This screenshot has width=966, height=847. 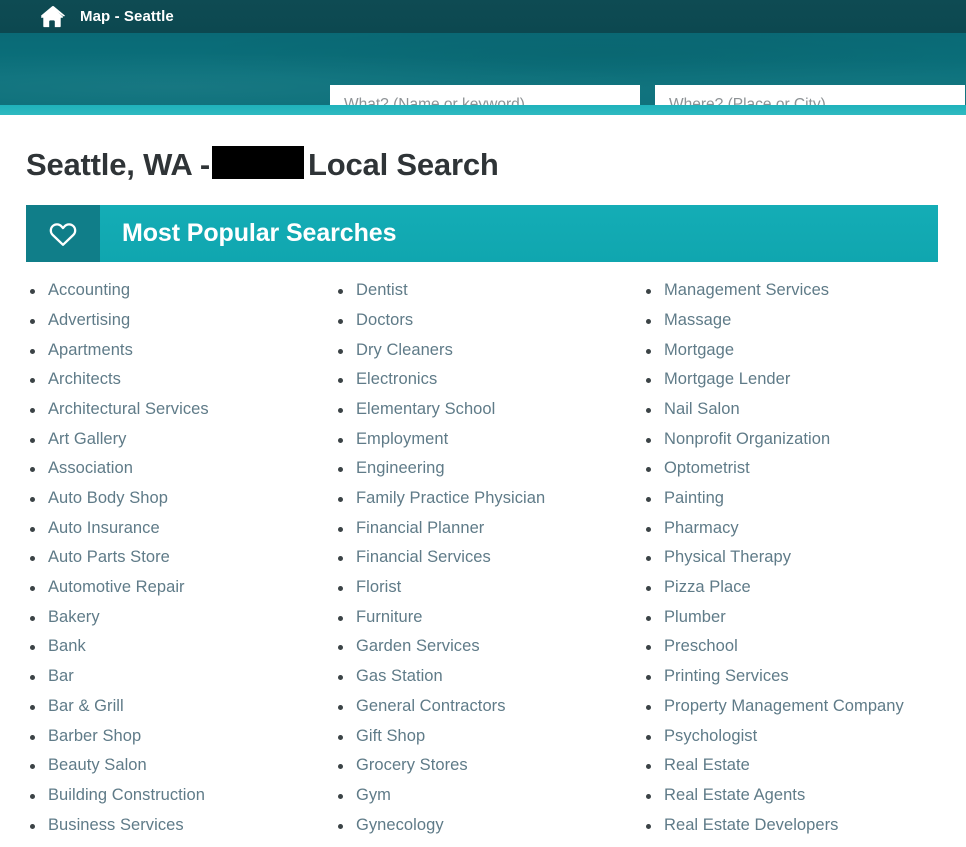 I want to click on category-link: Property Management Company, so click(x=784, y=706).